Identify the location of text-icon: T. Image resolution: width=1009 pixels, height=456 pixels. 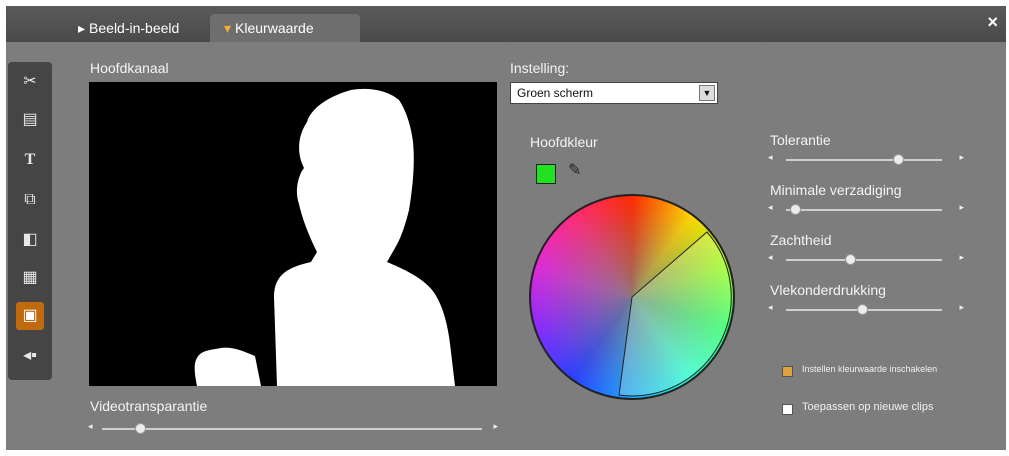
(30, 160).